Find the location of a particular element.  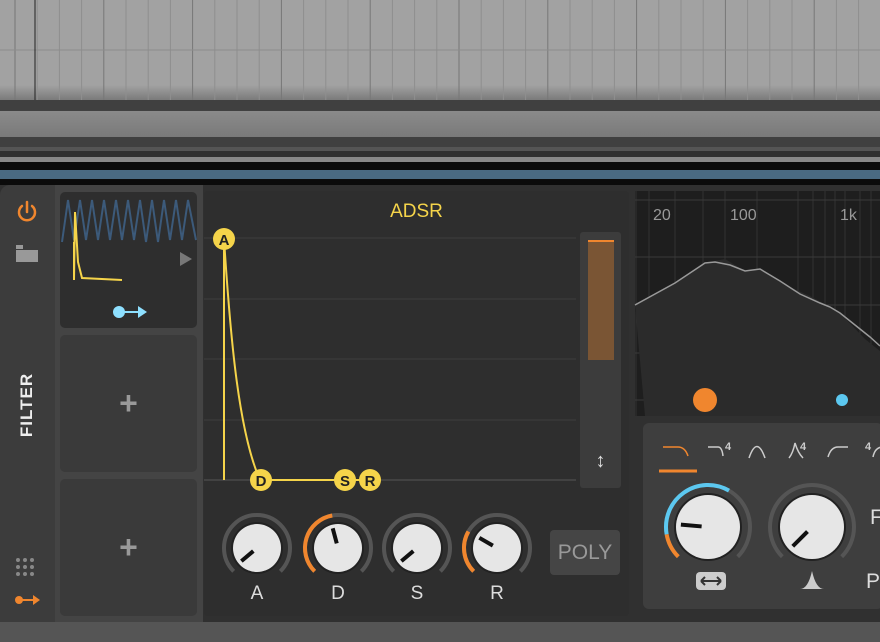

poly-button: POLY is located at coordinates (585, 552).